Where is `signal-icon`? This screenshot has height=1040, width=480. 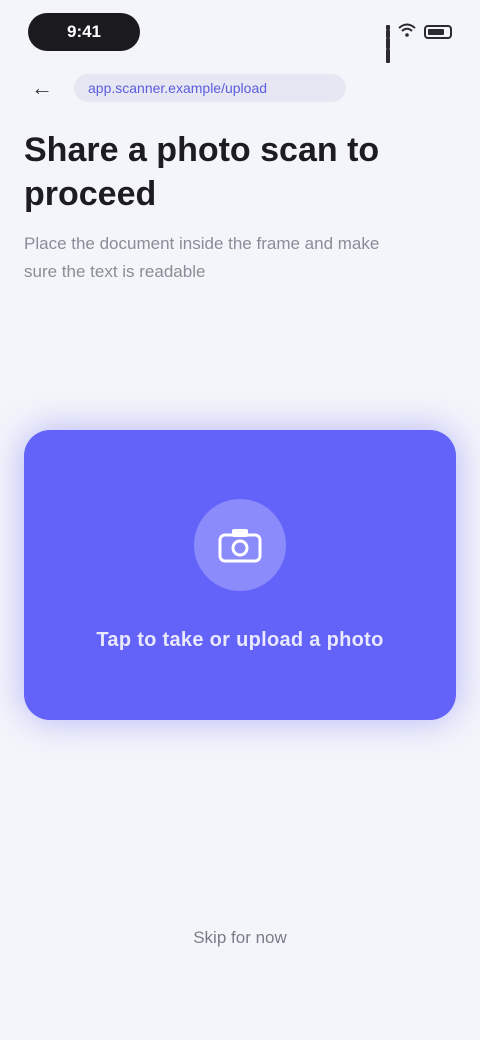
signal-icon is located at coordinates (388, 44).